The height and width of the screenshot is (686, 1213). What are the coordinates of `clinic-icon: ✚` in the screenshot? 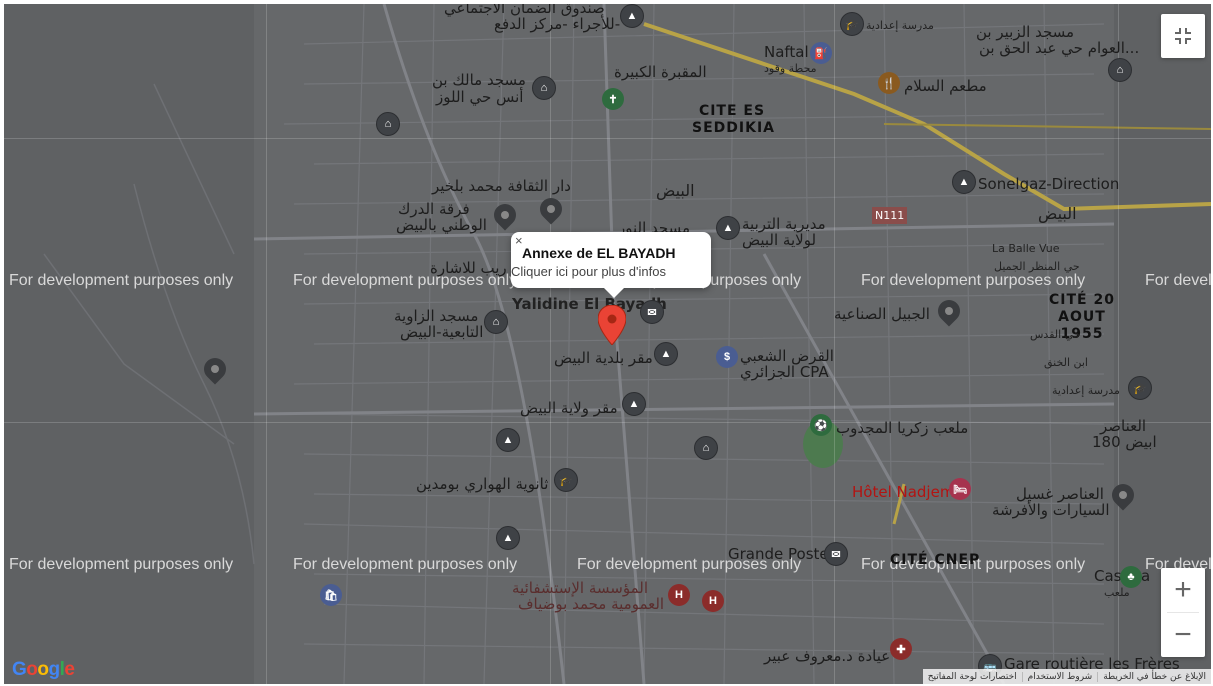 It's located at (901, 649).